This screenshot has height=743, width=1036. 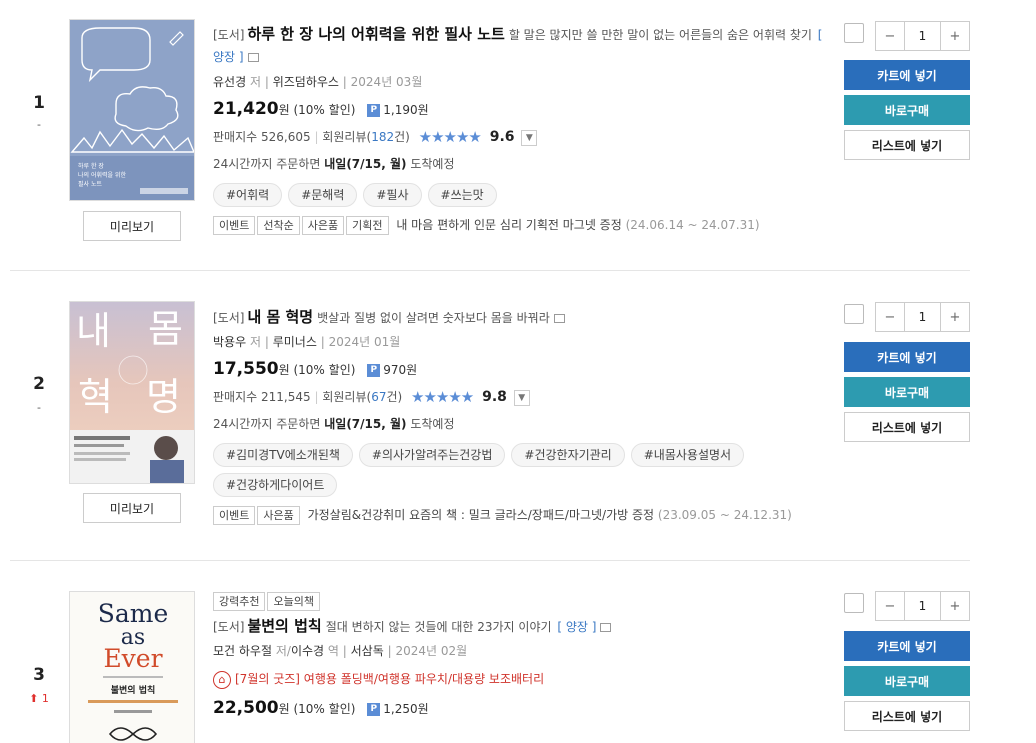 I want to click on rating-score: 9.6, so click(x=502, y=137).